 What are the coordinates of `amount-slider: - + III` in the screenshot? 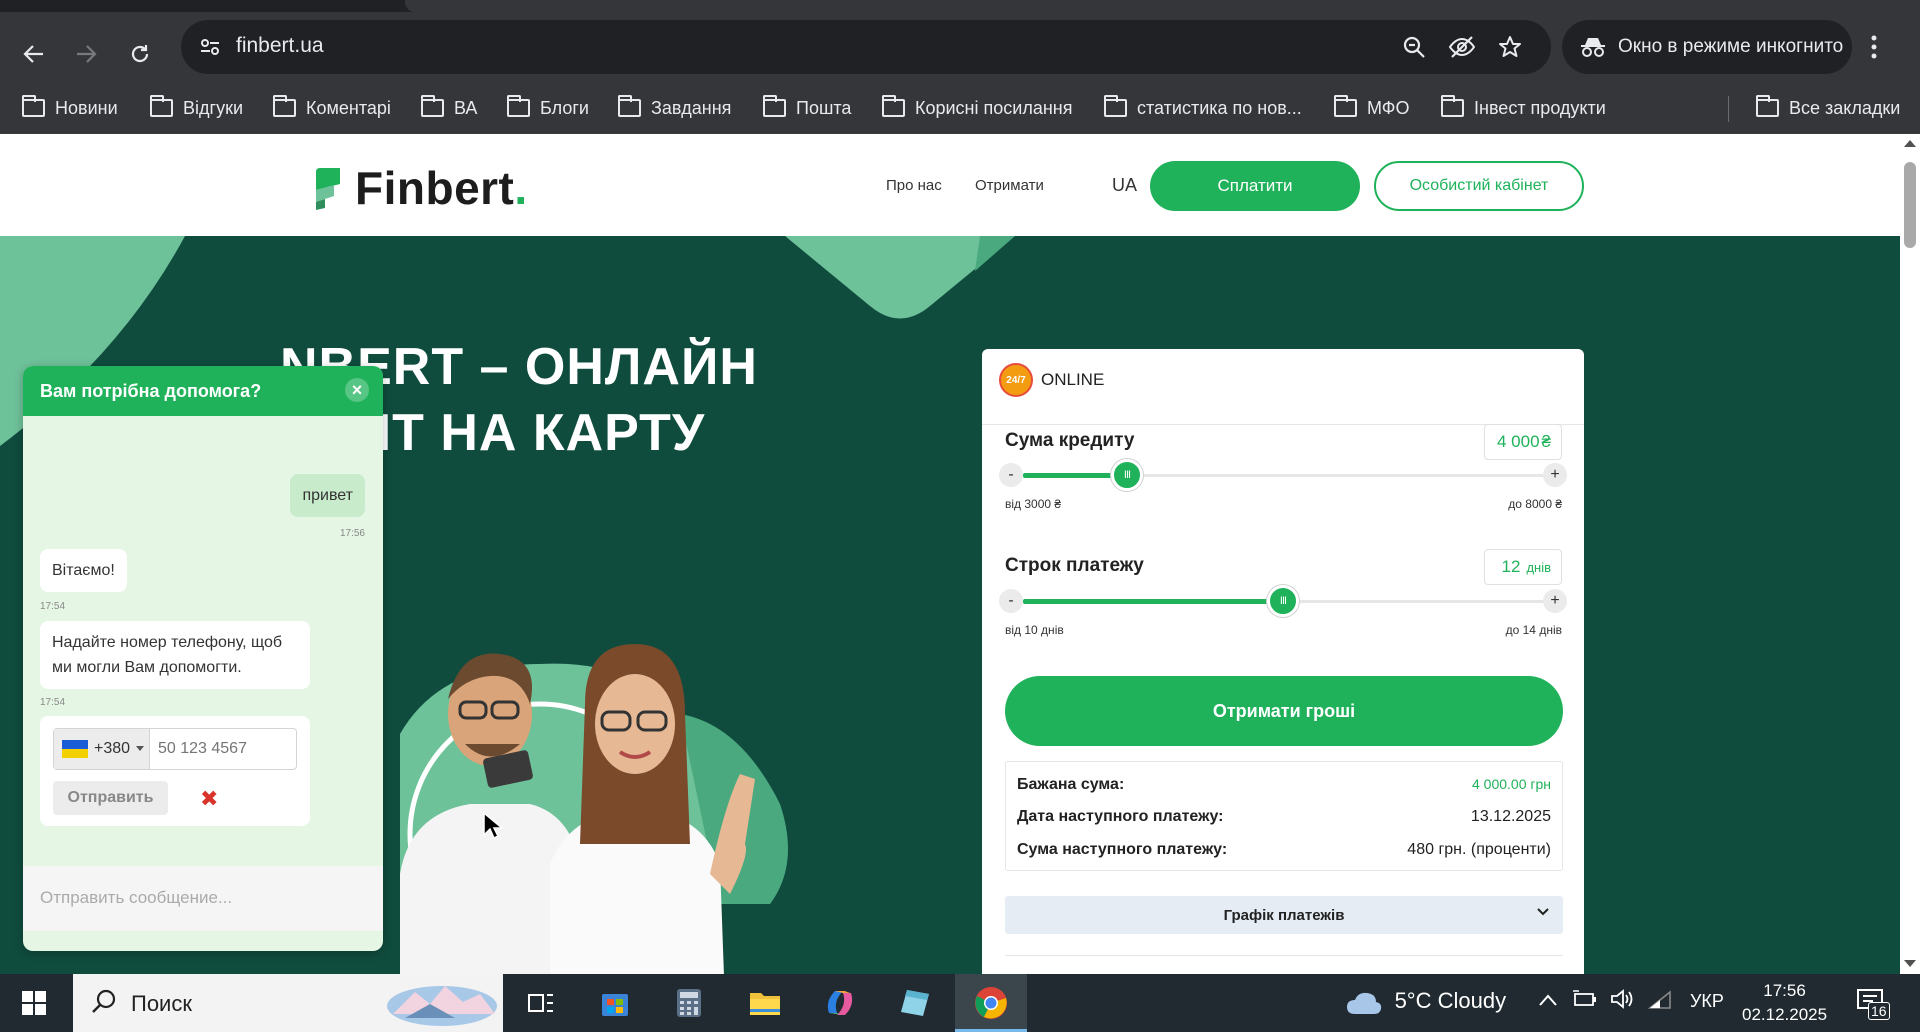 It's located at (1283, 475).